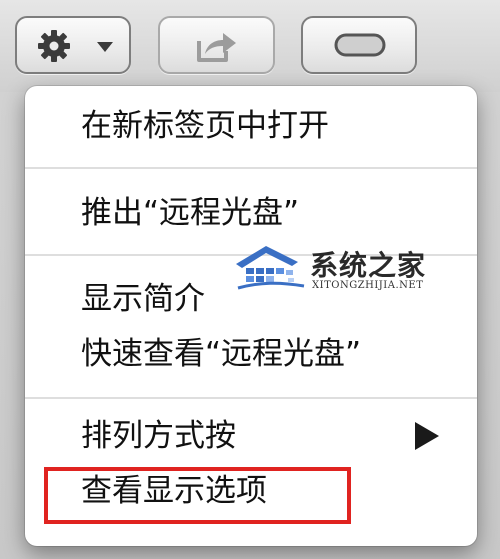 Image resolution: width=500 pixels, height=559 pixels. What do you see at coordinates (368, 285) in the screenshot?
I see `watermark-subtitle: XITONGZHIJIA.NET` at bounding box center [368, 285].